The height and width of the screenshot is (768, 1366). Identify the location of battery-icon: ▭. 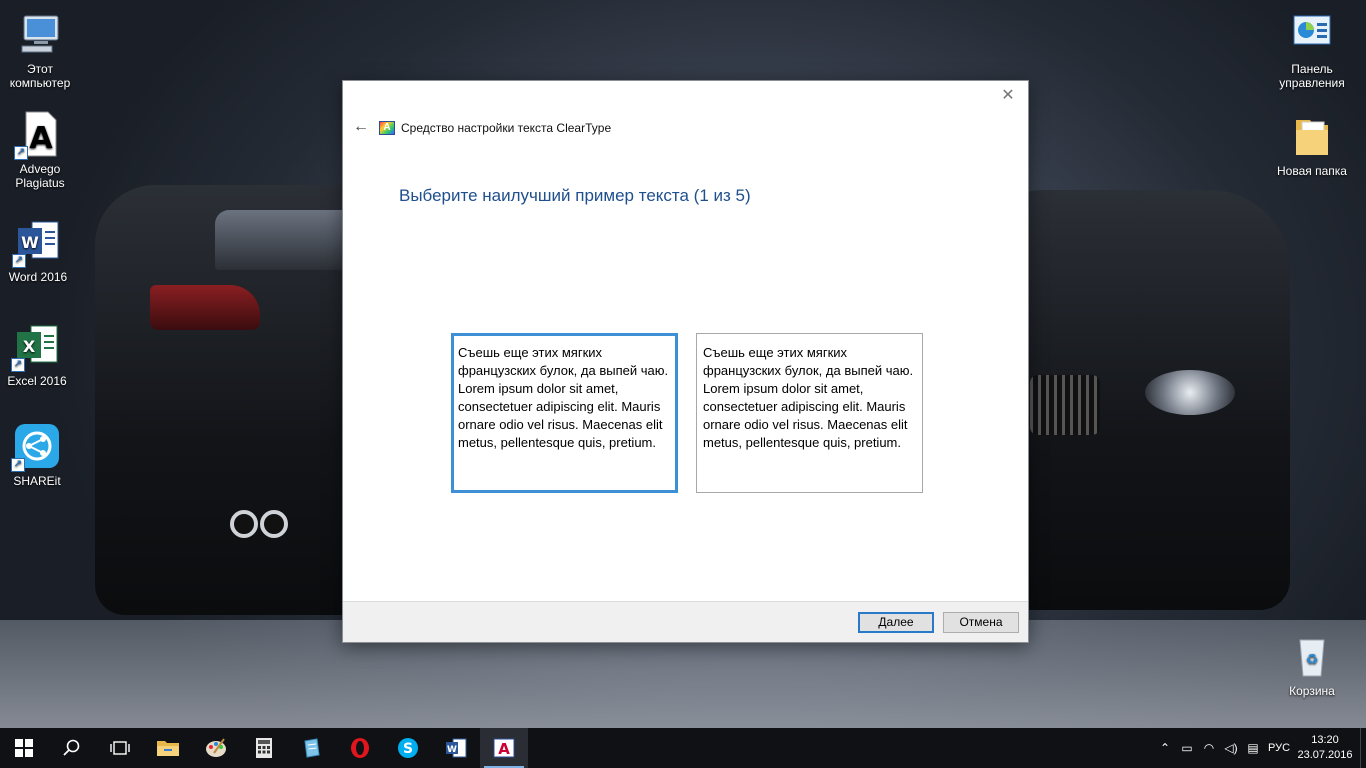
(1187, 748).